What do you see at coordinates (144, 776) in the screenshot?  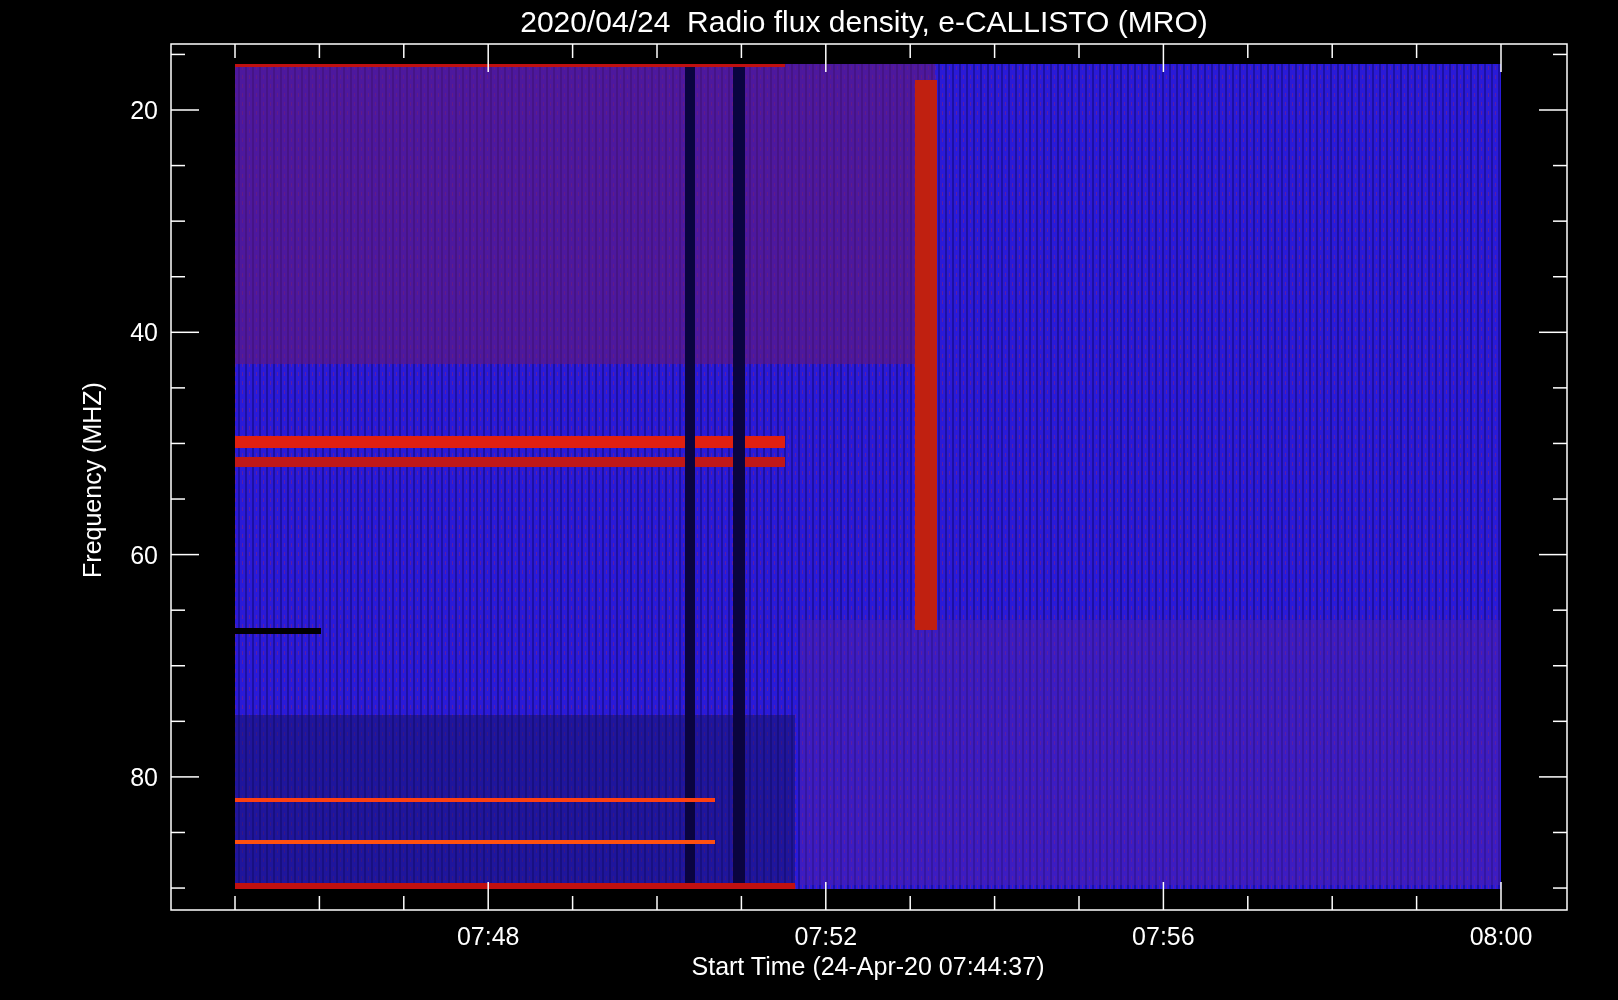 I see `tick-label: 80` at bounding box center [144, 776].